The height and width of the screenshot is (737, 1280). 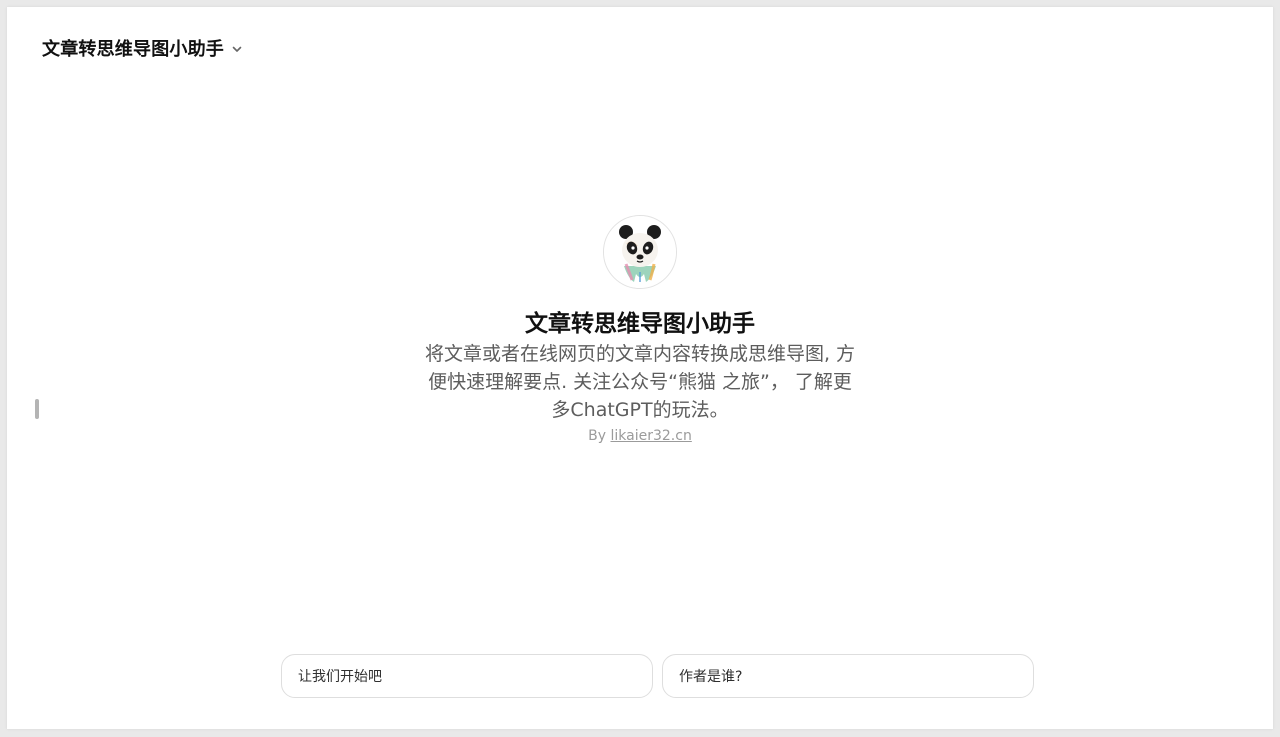 I want to click on by-label: By, so click(x=597, y=436).